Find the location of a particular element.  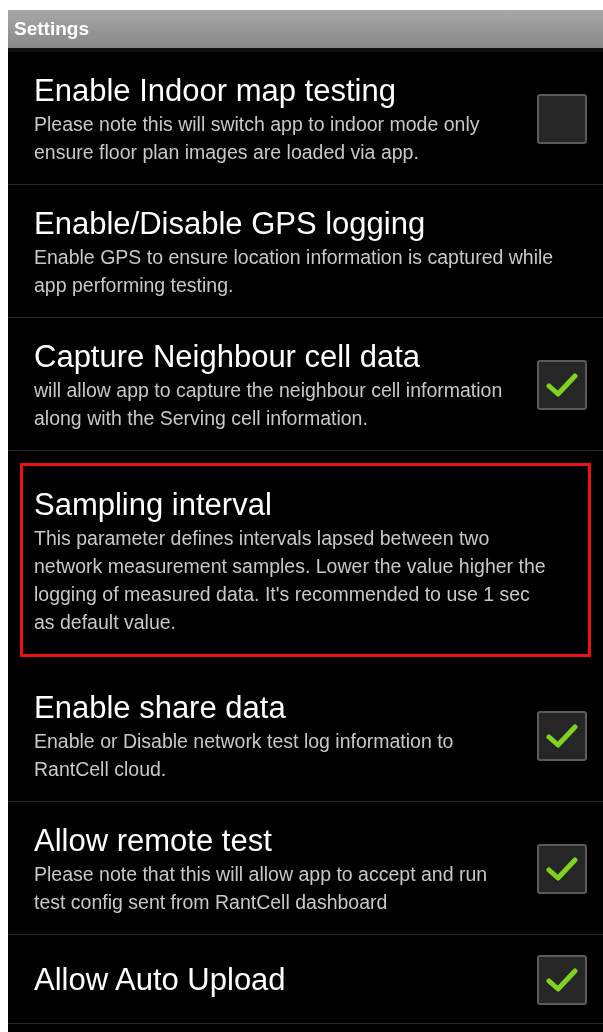

setting-row: Enable/Disable GPS logging Enable GPS to ensure location information is captured while app performing testing. is located at coordinates (305, 251).